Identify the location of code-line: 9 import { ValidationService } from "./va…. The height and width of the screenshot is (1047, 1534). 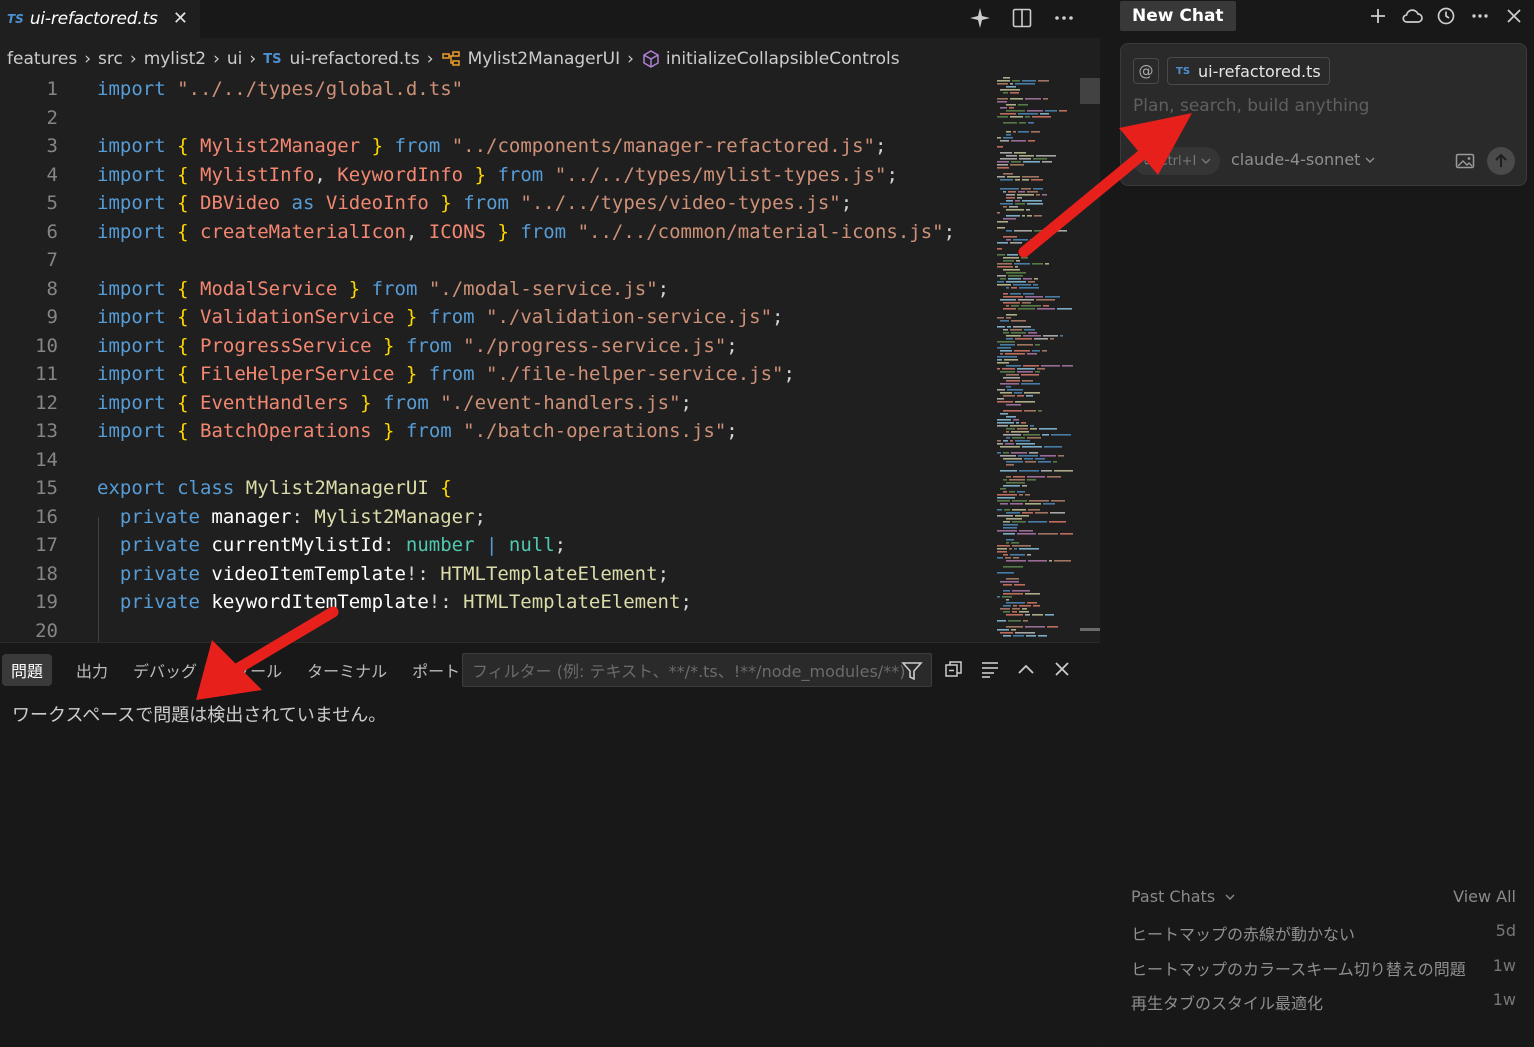
(495, 317).